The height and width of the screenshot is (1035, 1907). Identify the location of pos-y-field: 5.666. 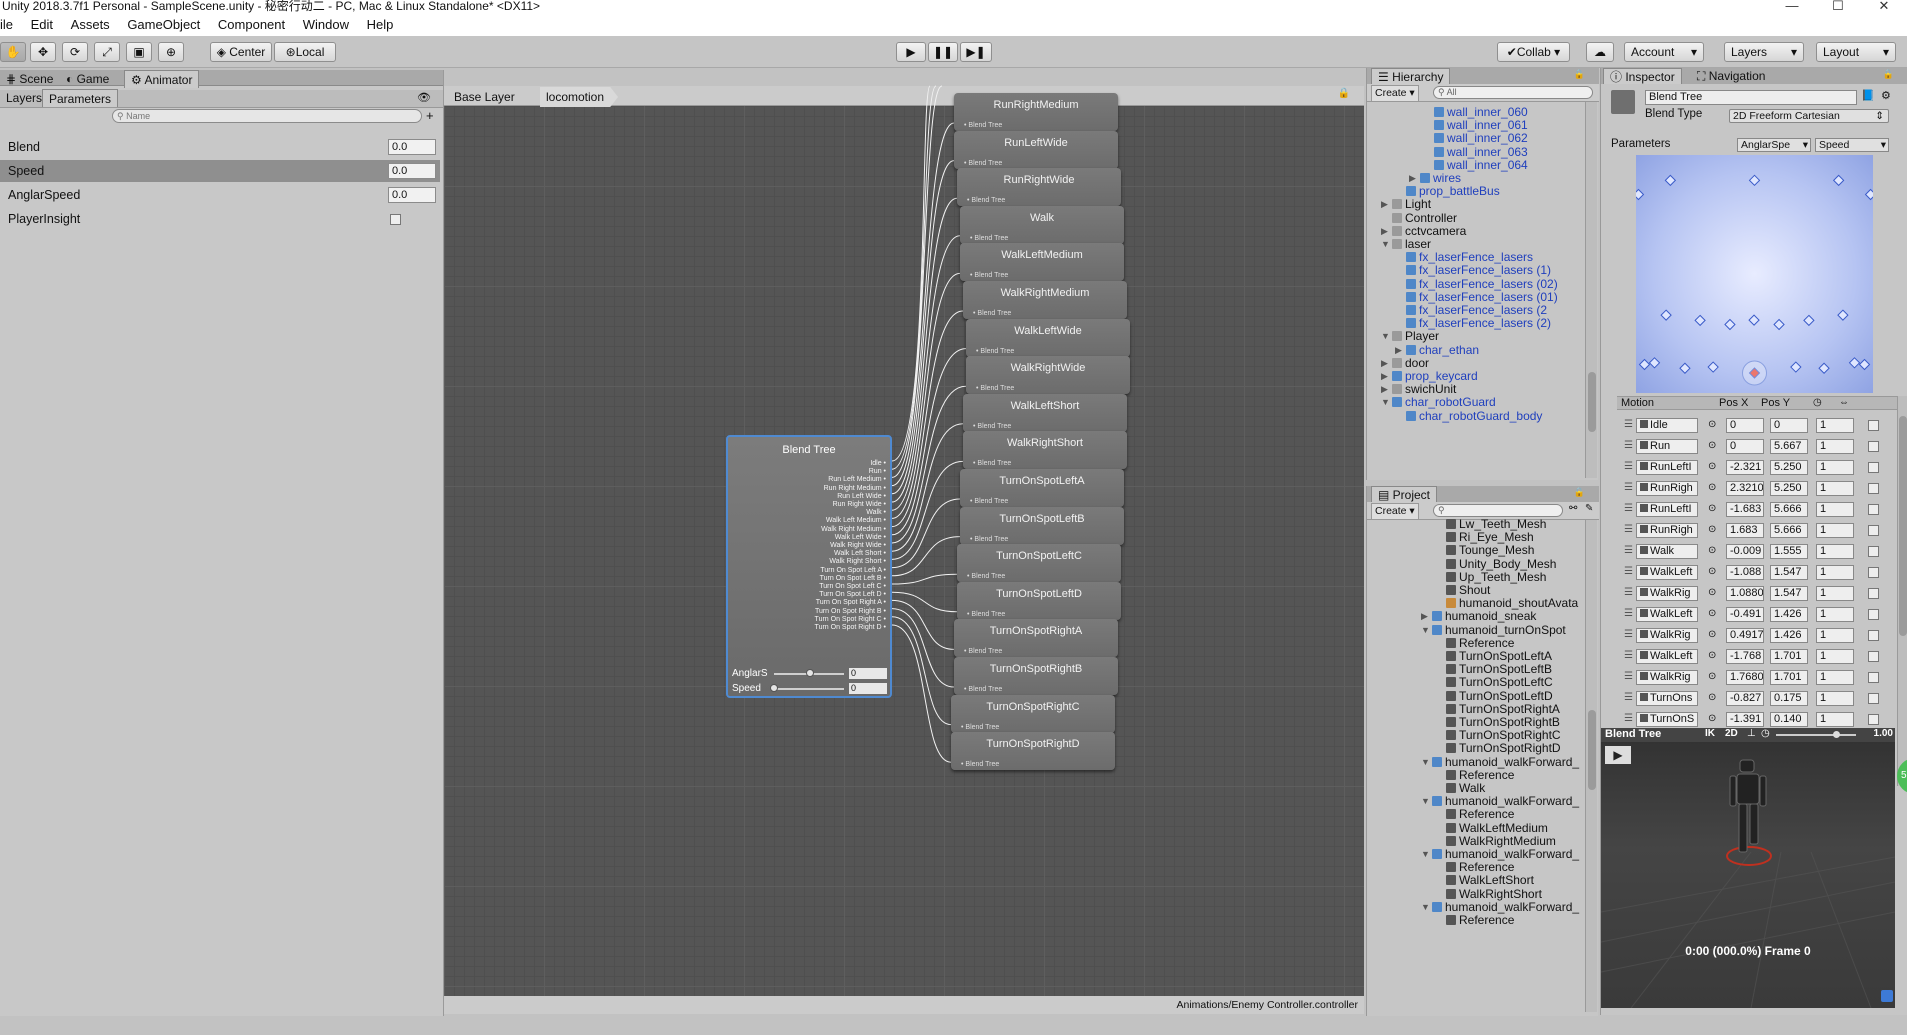
(1789, 530).